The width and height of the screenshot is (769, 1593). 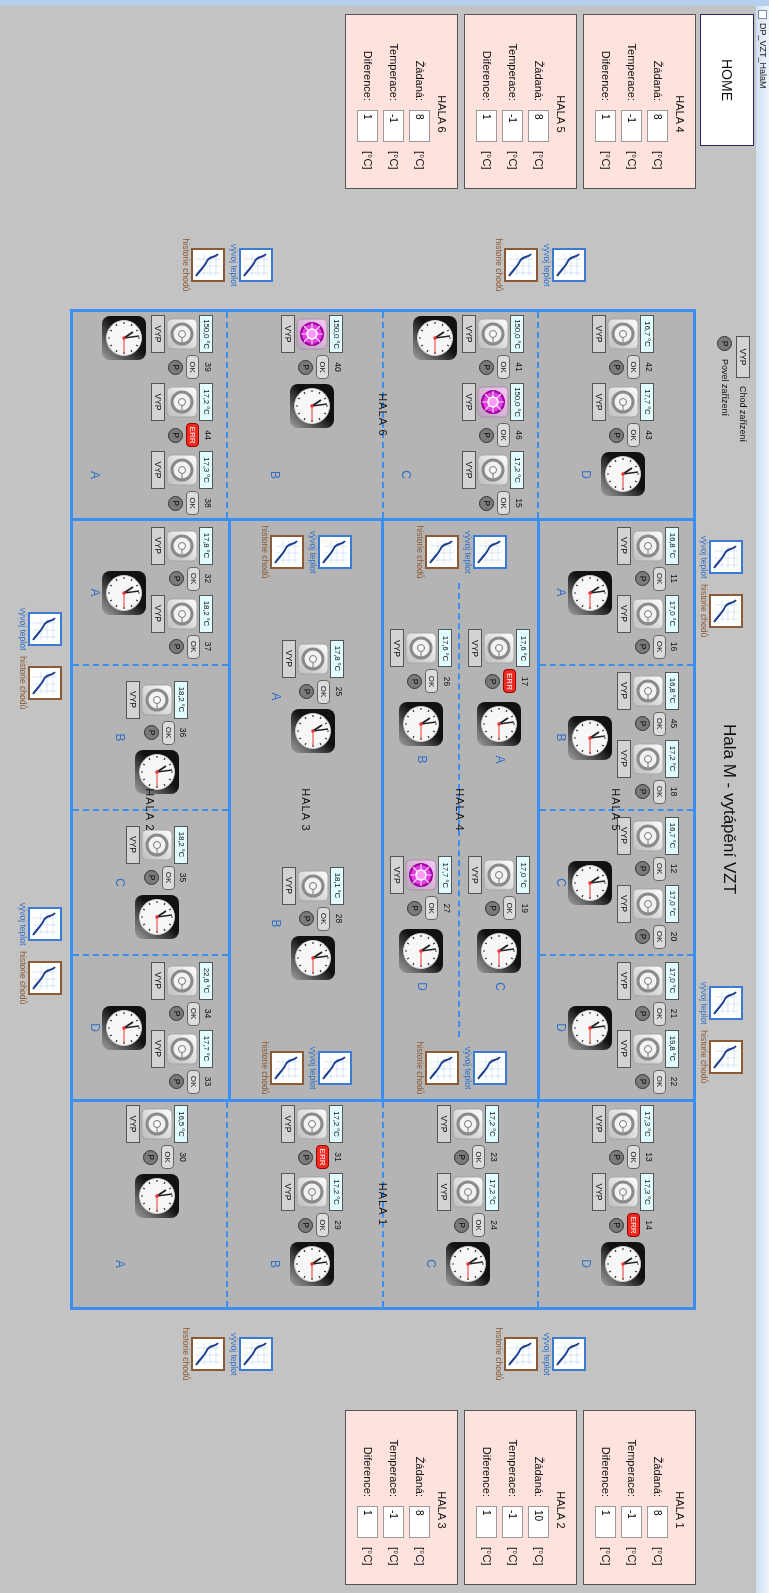 I want to click on unit-label: [°C], so click(x=487, y=1557).